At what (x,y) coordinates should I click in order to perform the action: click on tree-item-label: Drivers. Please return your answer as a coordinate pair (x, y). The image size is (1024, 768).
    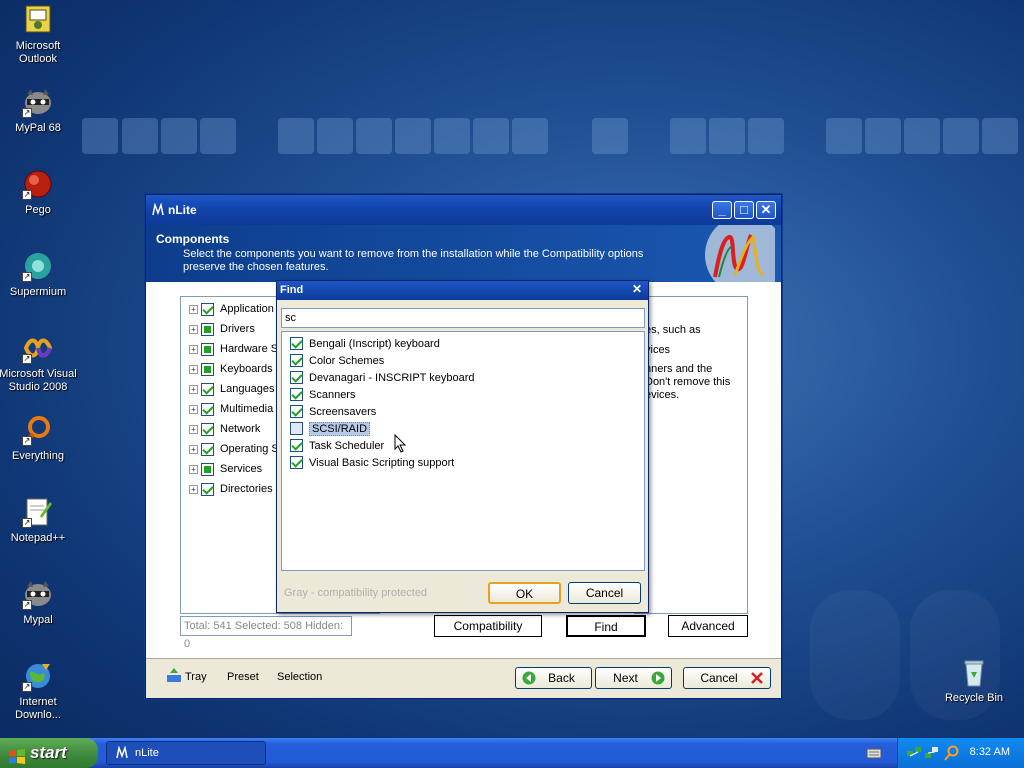
    Looking at the image, I should click on (237, 329).